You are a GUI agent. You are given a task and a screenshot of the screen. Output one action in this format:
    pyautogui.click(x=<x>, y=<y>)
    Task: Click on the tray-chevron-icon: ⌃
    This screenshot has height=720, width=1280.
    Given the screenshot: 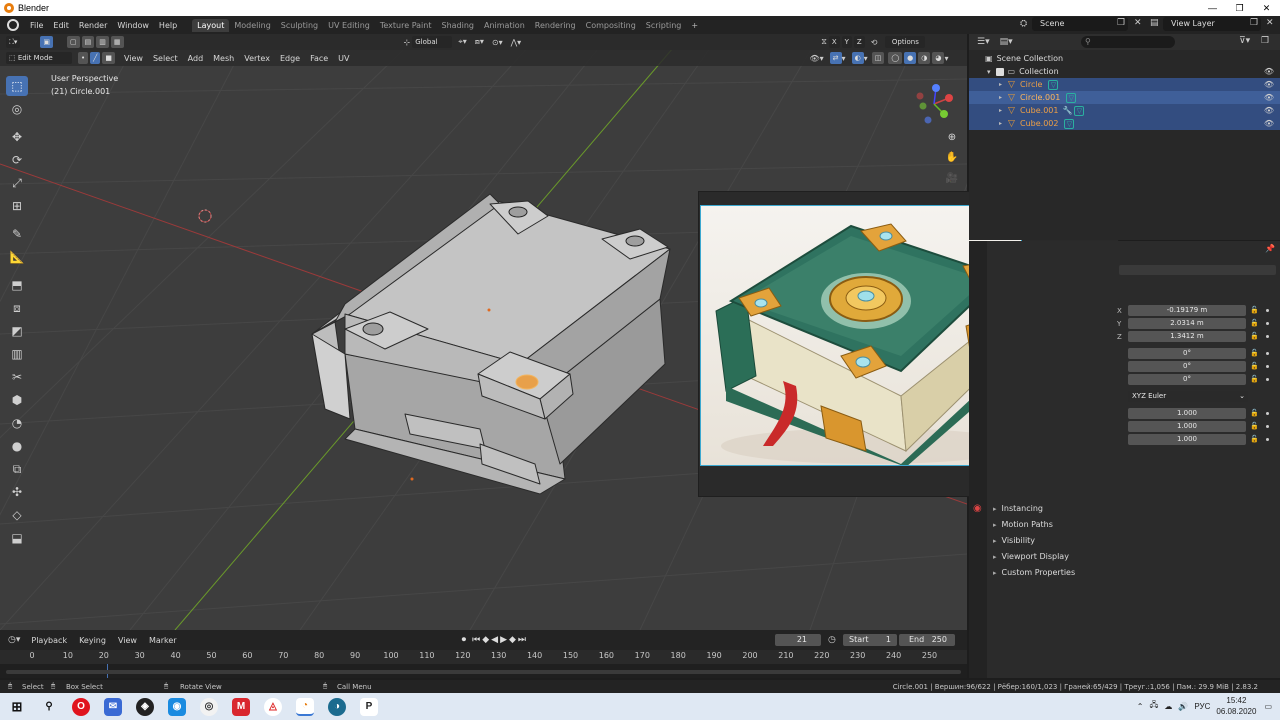 What is the action you would take?
    pyautogui.click(x=1140, y=706)
    